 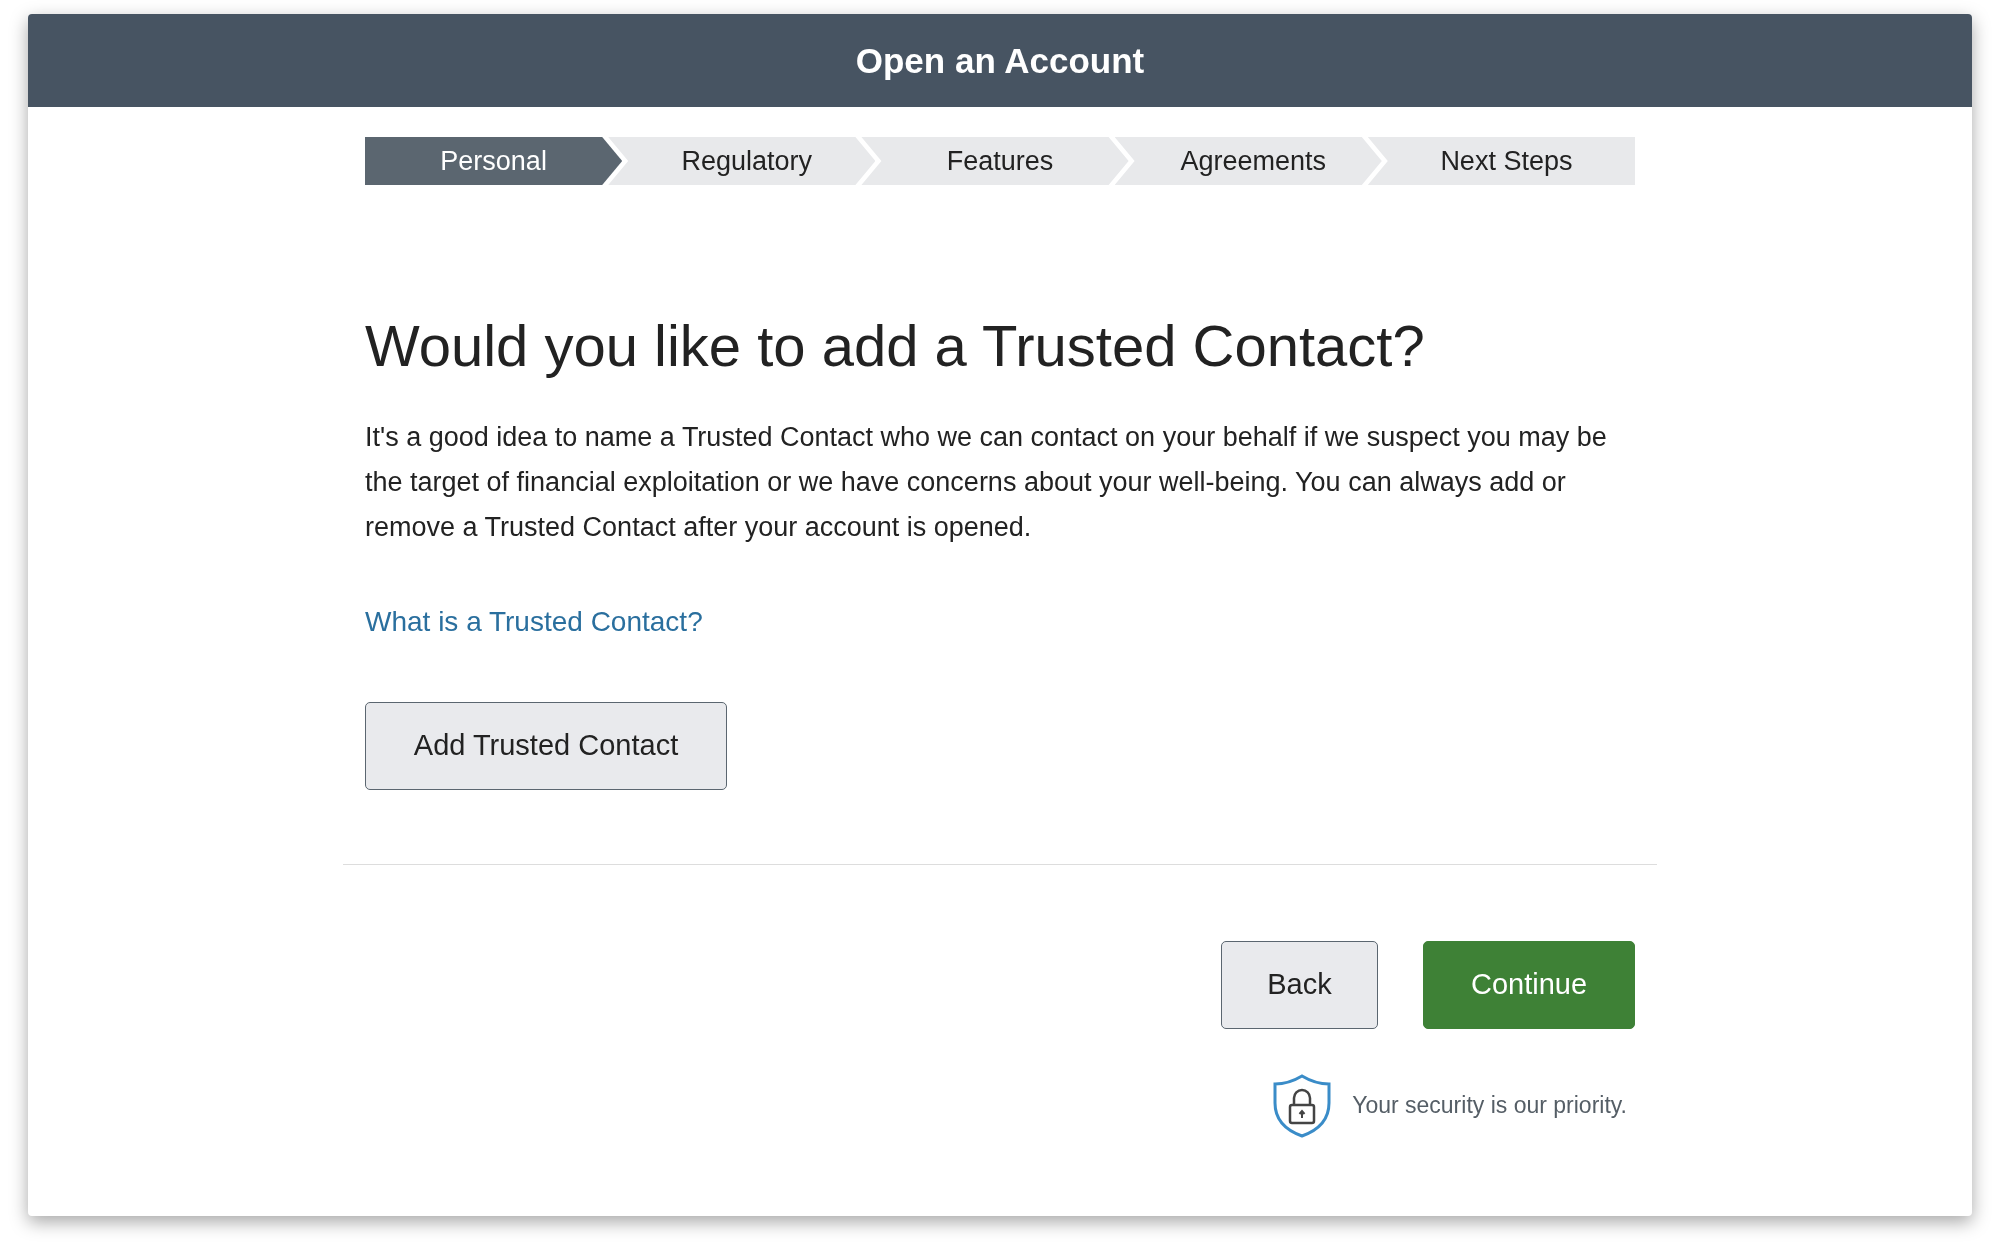 I want to click on shield-lock-icon, so click(x=1302, y=1105).